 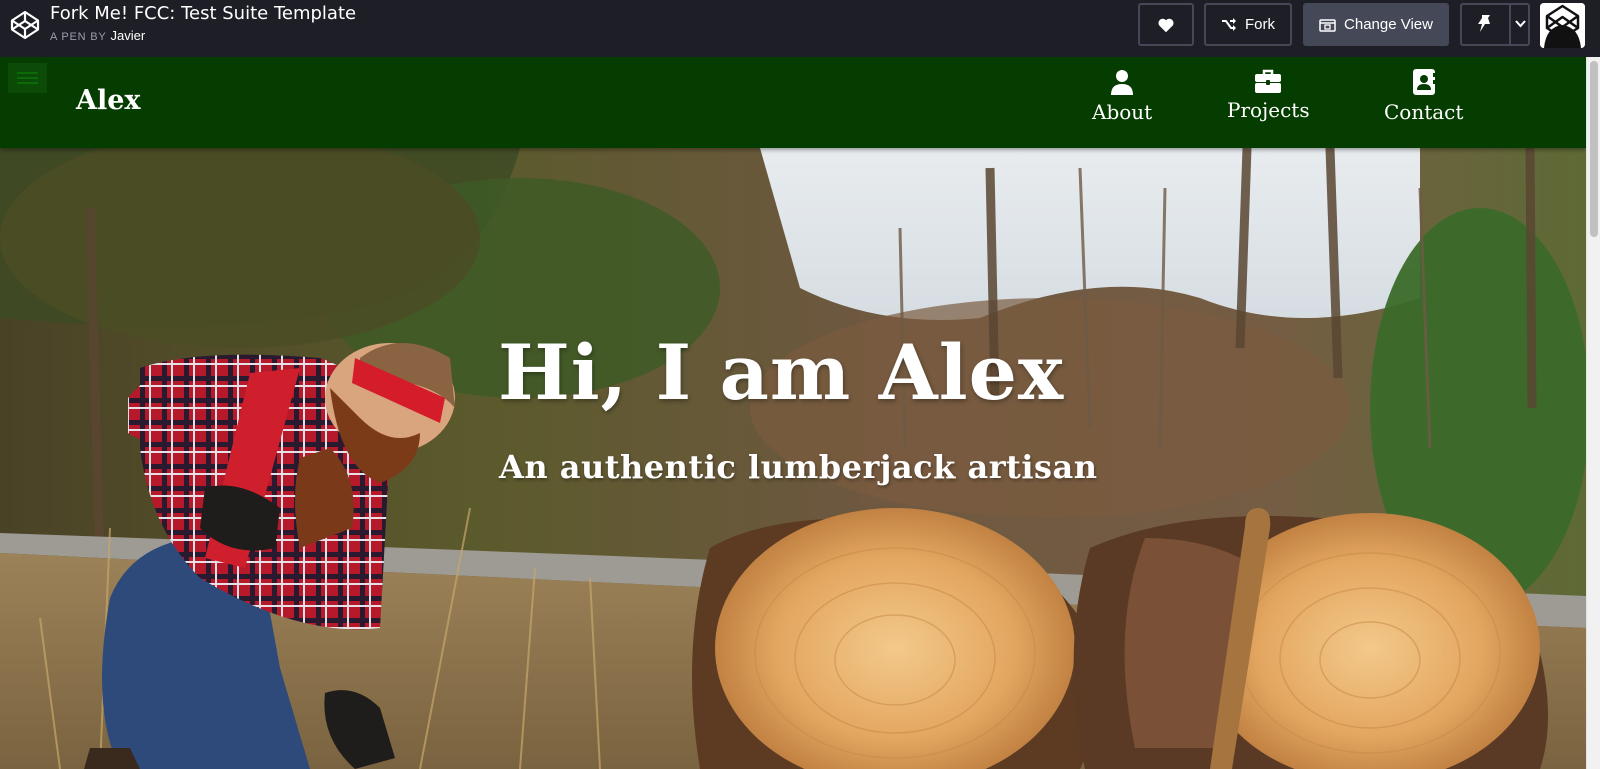 What do you see at coordinates (1593, 413) in the screenshot?
I see `preview-scrollbar` at bounding box center [1593, 413].